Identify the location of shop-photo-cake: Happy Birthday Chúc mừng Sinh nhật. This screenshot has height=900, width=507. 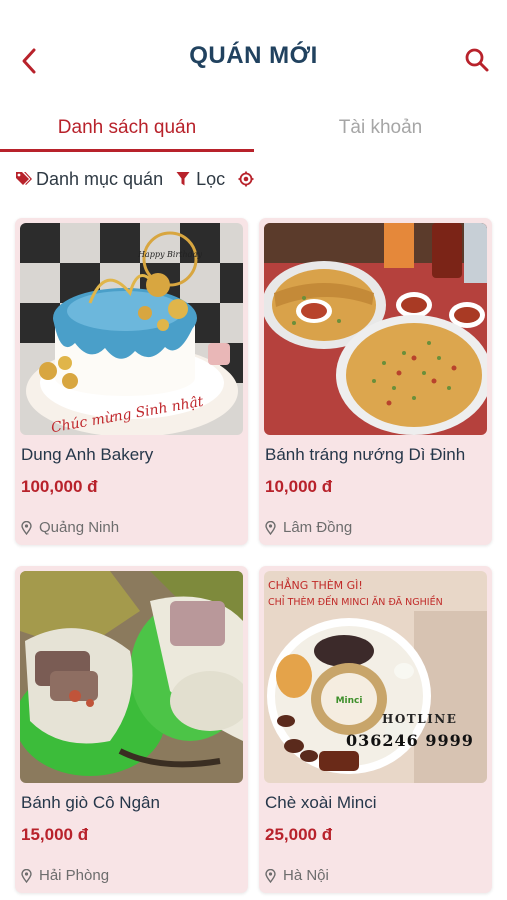
(131, 329).